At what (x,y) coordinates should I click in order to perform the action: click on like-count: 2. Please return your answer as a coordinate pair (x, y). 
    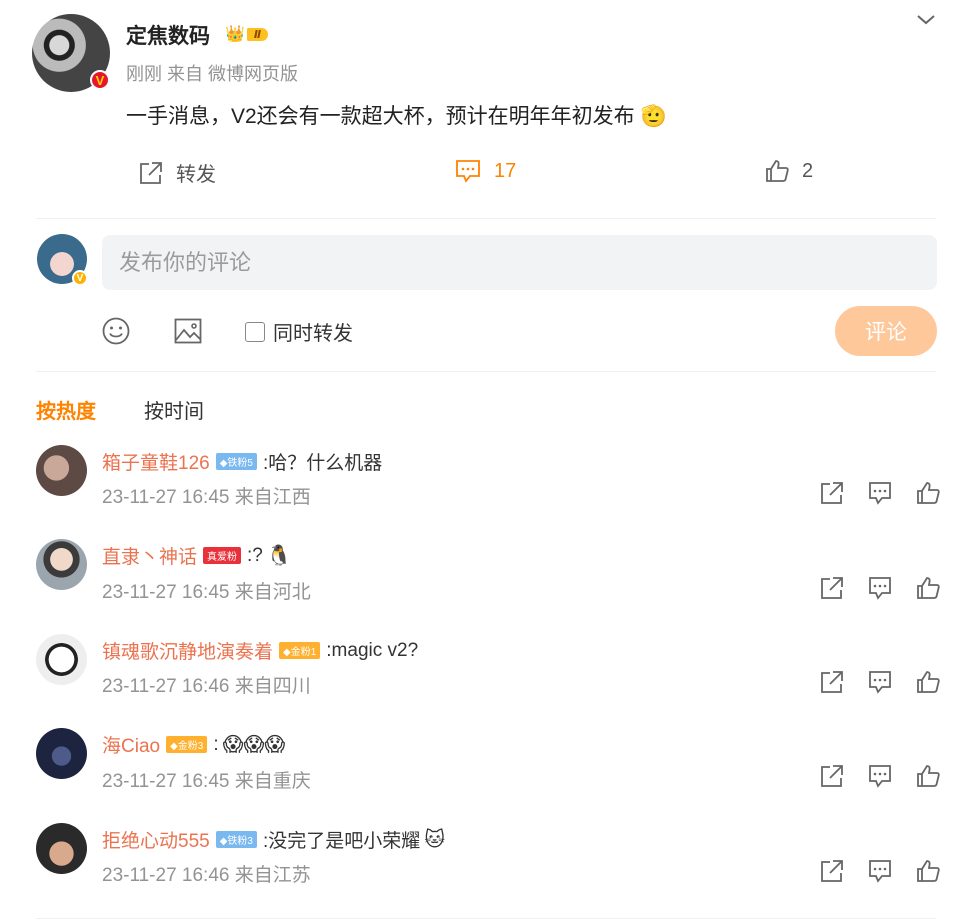
    Looking at the image, I should click on (808, 170).